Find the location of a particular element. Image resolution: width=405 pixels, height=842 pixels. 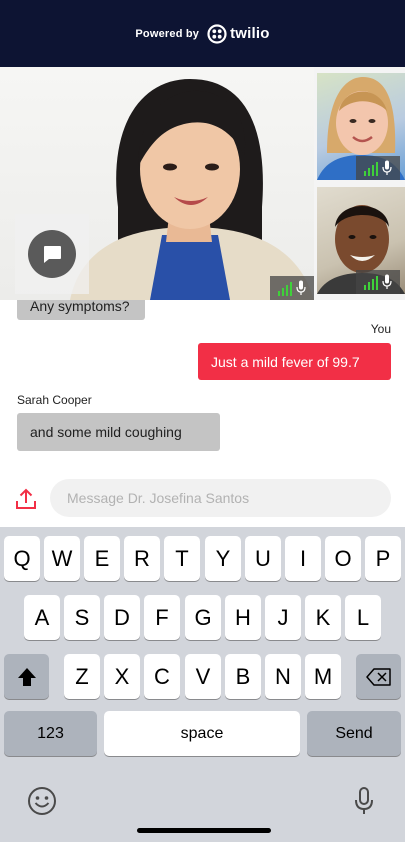

key-k: K is located at coordinates (323, 617).